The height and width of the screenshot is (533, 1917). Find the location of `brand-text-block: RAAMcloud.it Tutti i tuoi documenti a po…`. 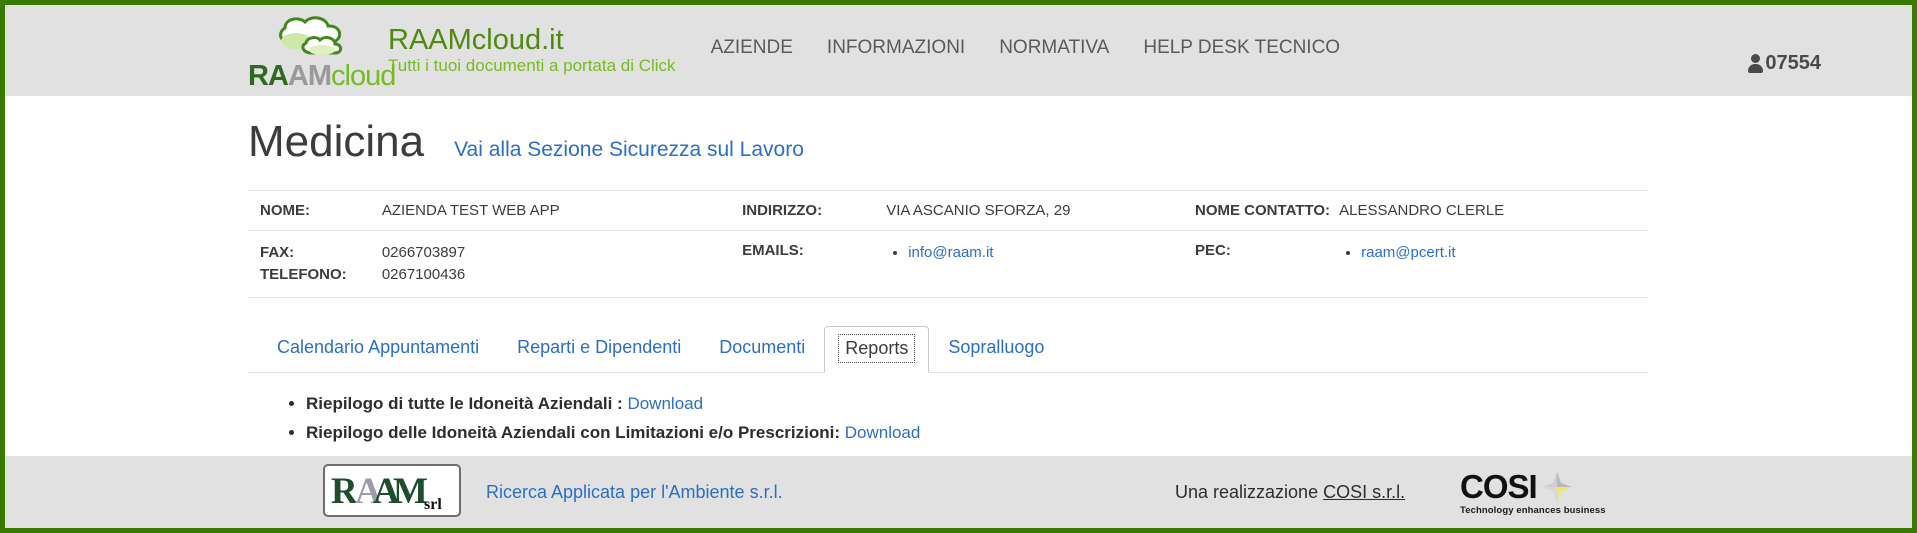

brand-text-block: RAAMcloud.it Tutti i tuoi documenti a po… is located at coordinates (532, 50).